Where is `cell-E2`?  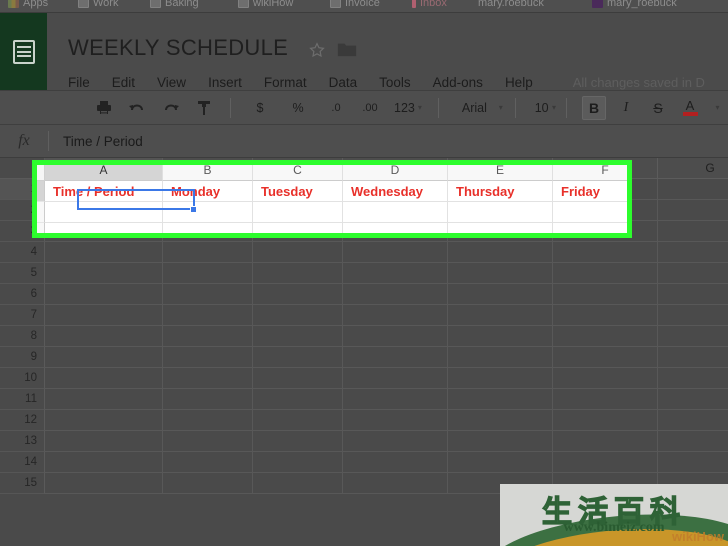
cell-E2 is located at coordinates (500, 210).